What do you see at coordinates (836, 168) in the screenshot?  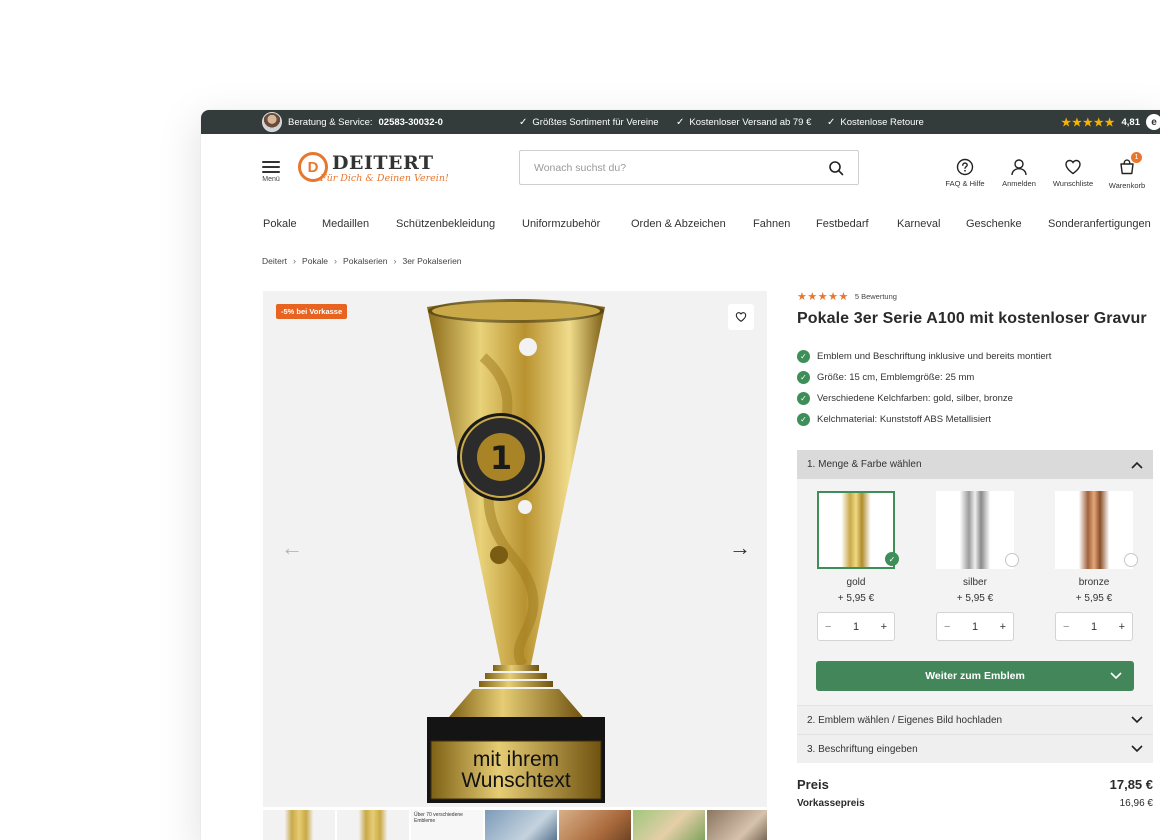 I see `search-icon` at bounding box center [836, 168].